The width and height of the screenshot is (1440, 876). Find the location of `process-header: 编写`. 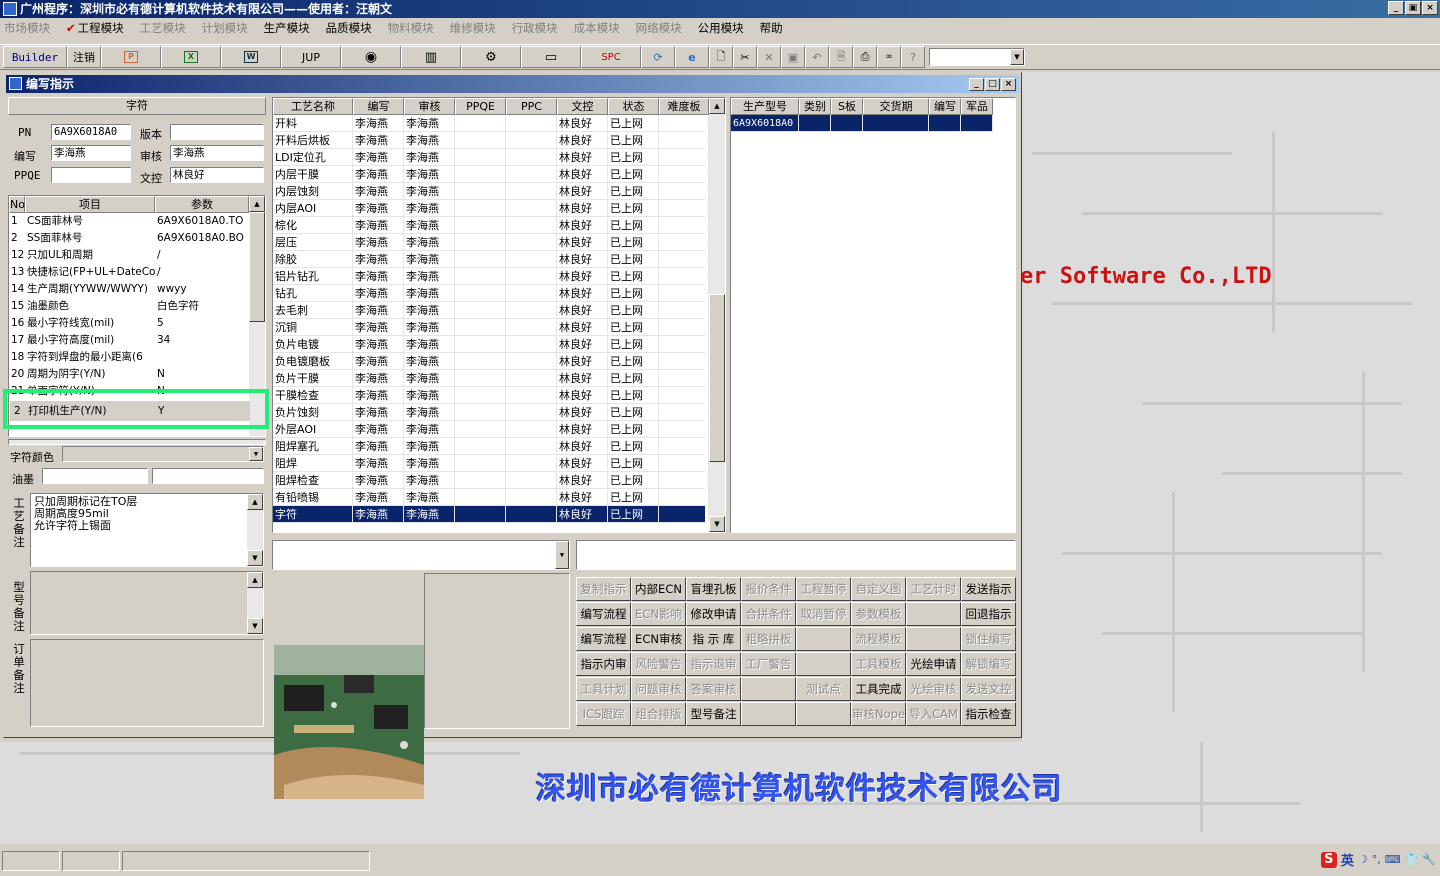

process-header: 编写 is located at coordinates (378, 106).